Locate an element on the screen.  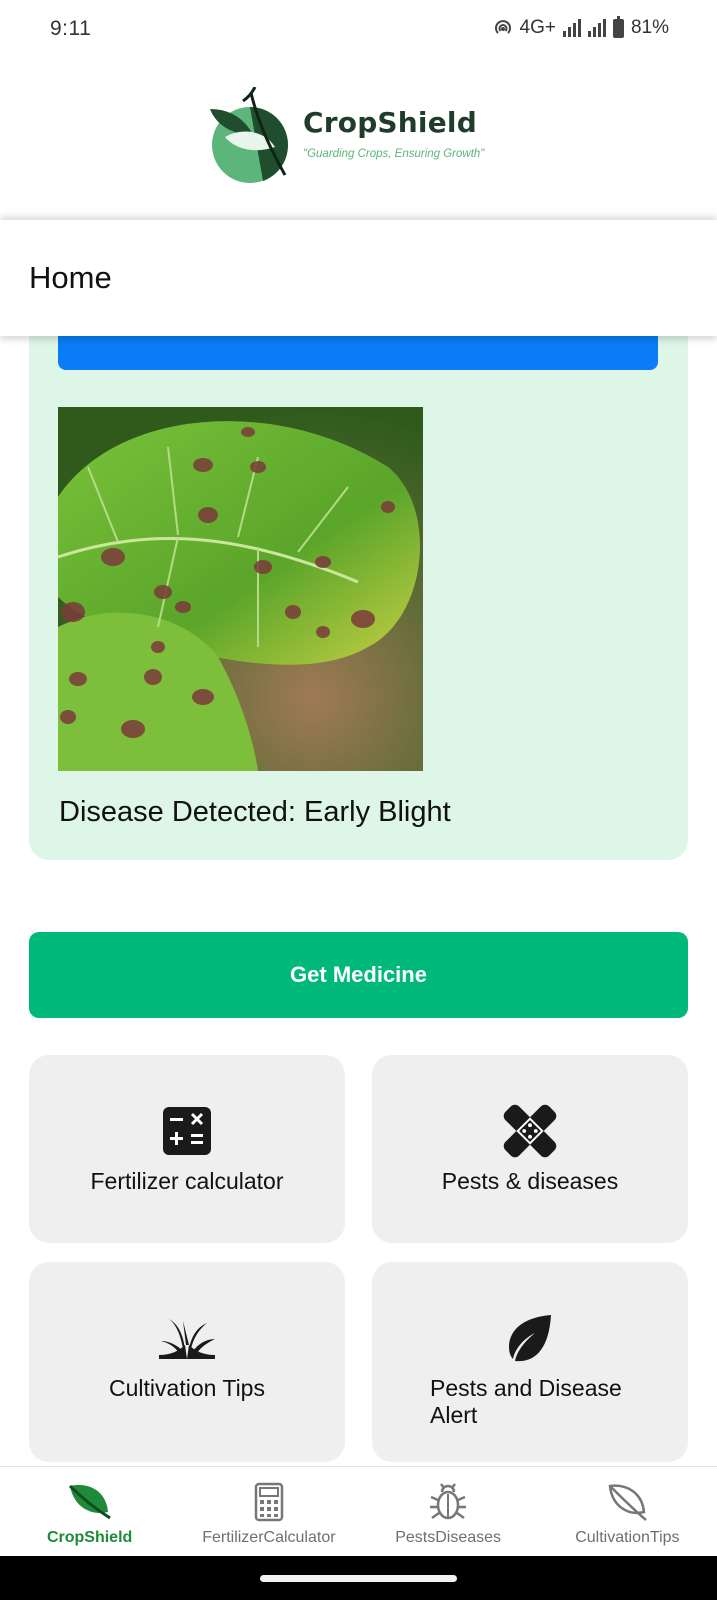
nav-label: PestsDiseases is located at coordinates (448, 1537).